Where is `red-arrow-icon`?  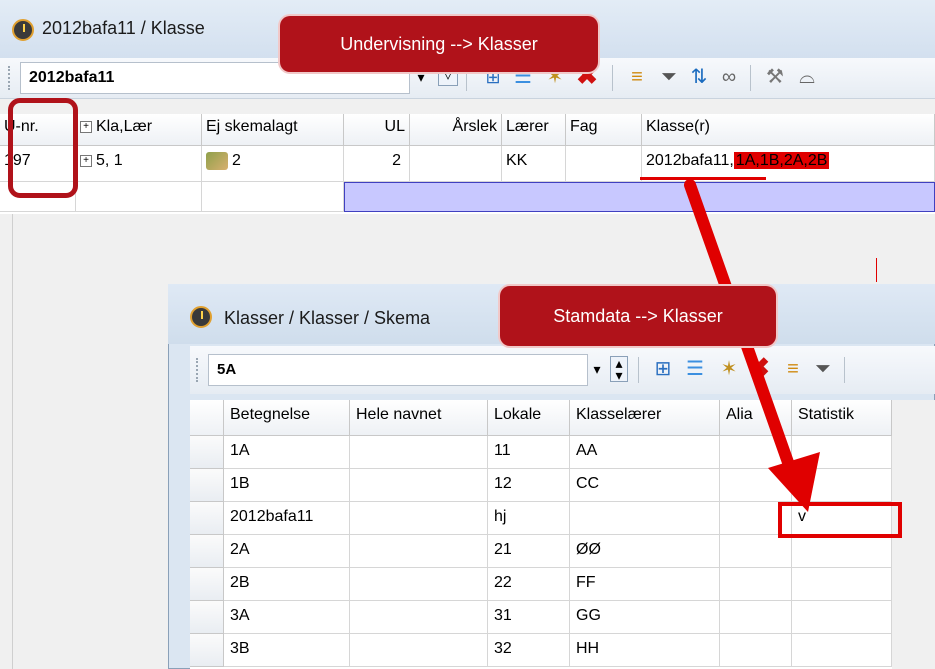 red-arrow-icon is located at coordinates (752, 345).